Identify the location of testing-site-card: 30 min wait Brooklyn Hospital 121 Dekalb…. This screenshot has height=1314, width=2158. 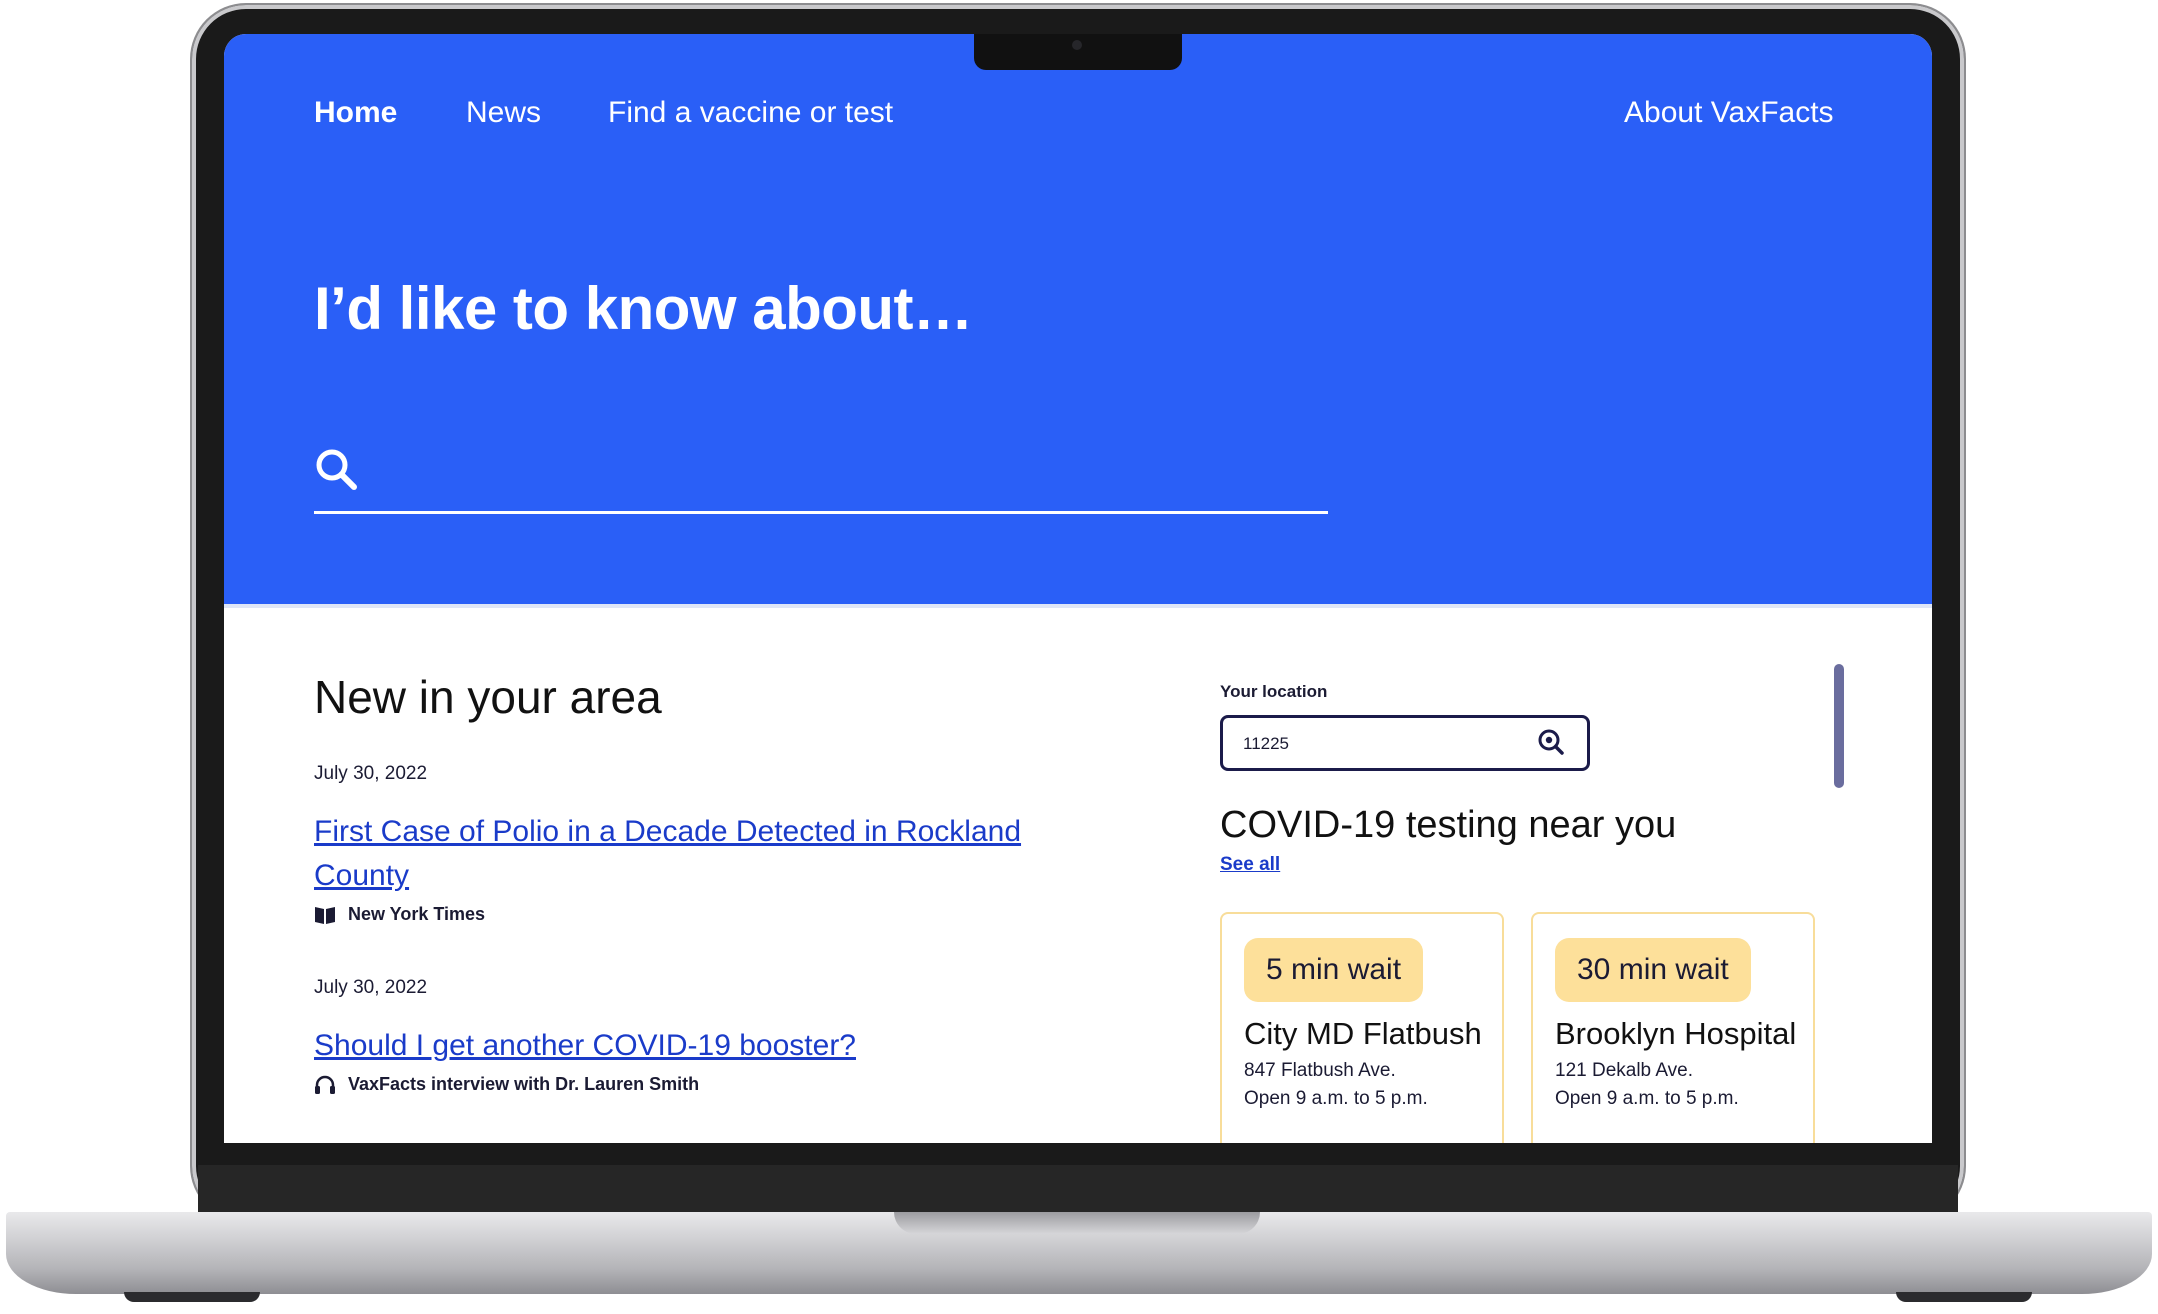
(1673, 1027).